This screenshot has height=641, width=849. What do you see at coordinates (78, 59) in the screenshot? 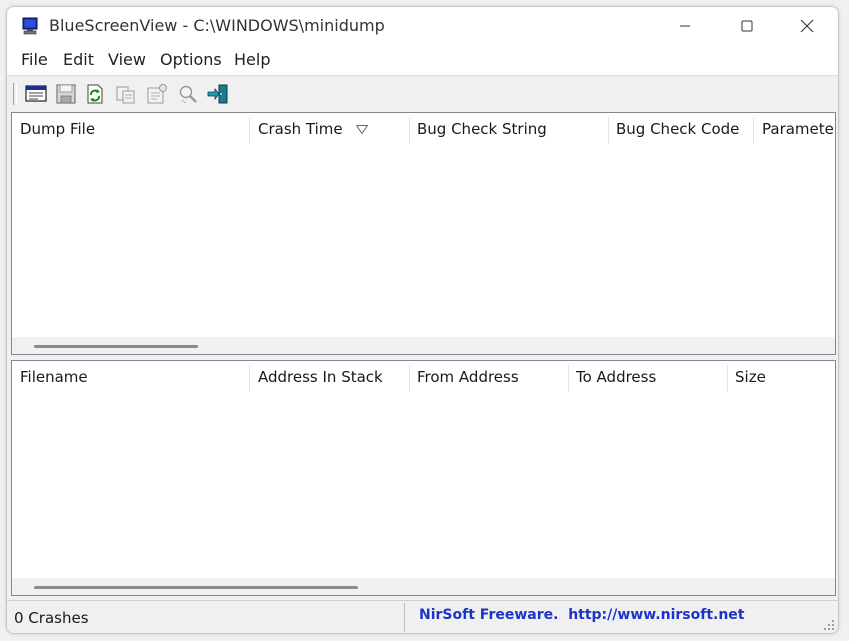
I see `menu-edit: Edit` at bounding box center [78, 59].